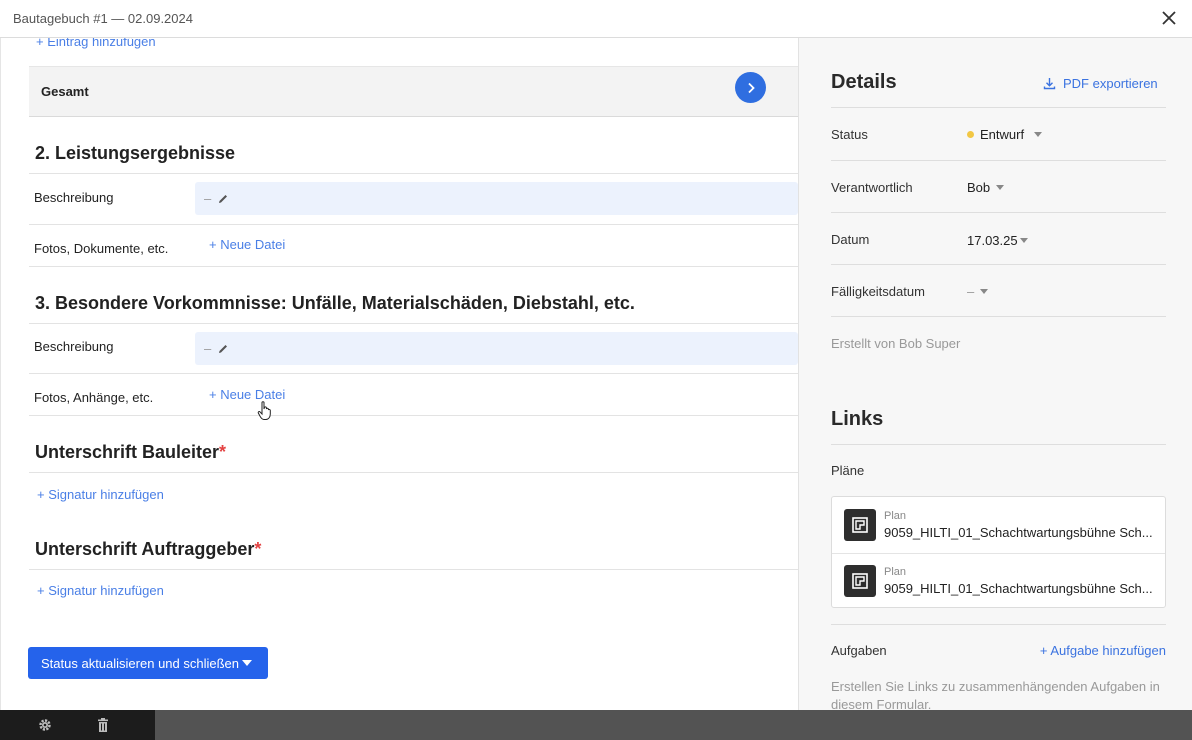 This screenshot has height=740, width=1192. I want to click on section-2-title: 2. Leistungsergebnisse, so click(135, 153).